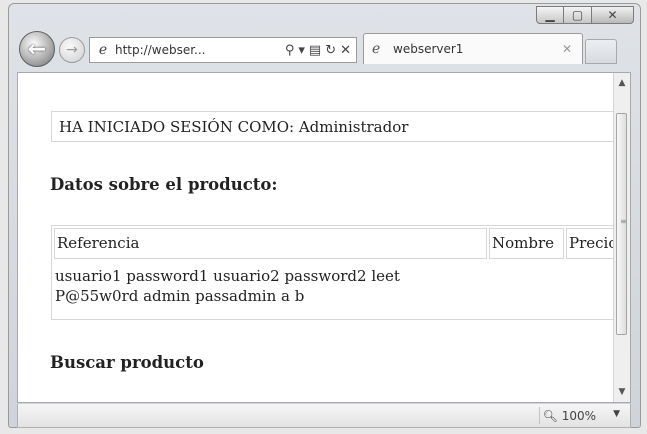 The height and width of the screenshot is (434, 647). Describe the element at coordinates (613, 15) in the screenshot. I see `close-window-button: ✕` at that location.